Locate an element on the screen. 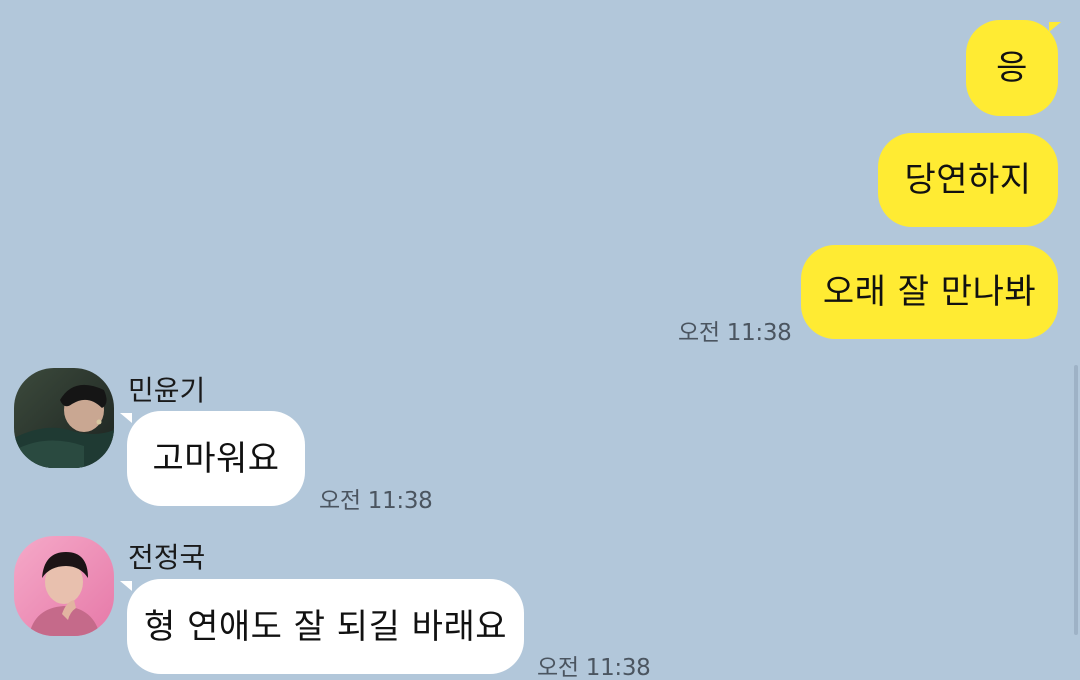 The height and width of the screenshot is (680, 1080). message-text: 응 is located at coordinates (1012, 68).